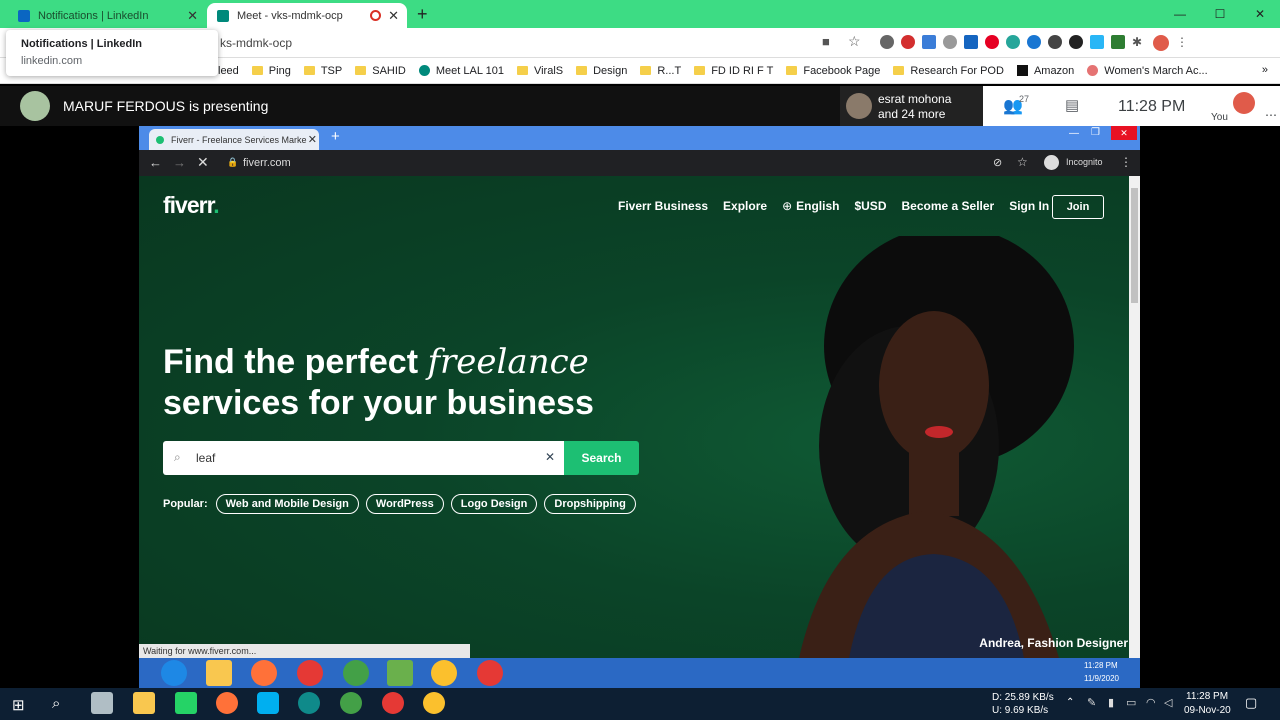  Describe the element at coordinates (234, 139) in the screenshot. I see `inner-tab-fiverr: Fiverr - Freelance Services Marke ✕` at that location.